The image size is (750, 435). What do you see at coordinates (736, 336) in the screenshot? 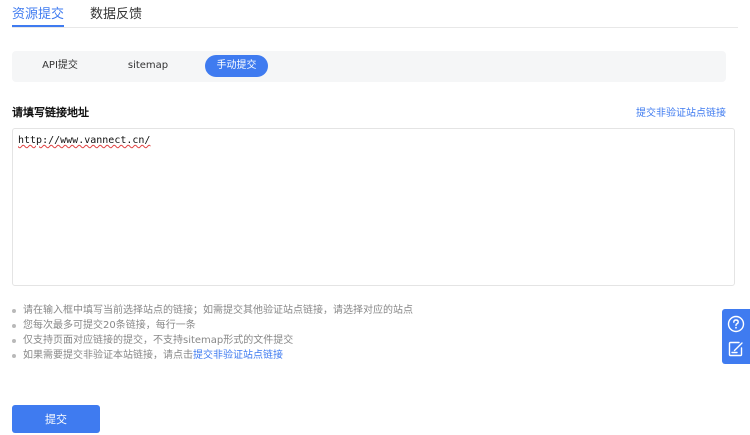
I see `side-float-toolbar` at bounding box center [736, 336].